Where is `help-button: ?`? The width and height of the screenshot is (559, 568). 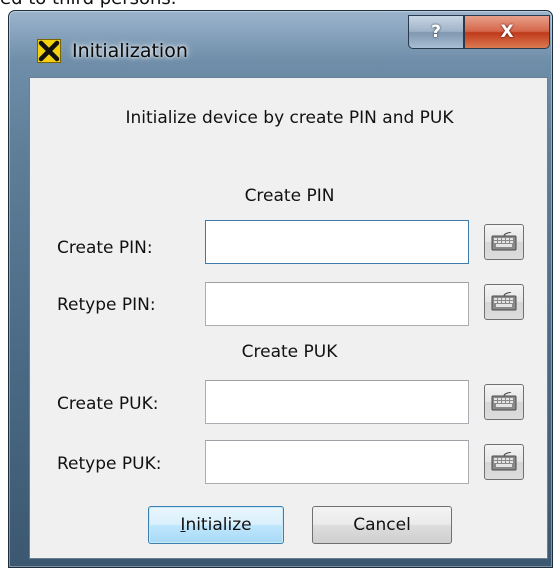
help-button: ? is located at coordinates (436, 32).